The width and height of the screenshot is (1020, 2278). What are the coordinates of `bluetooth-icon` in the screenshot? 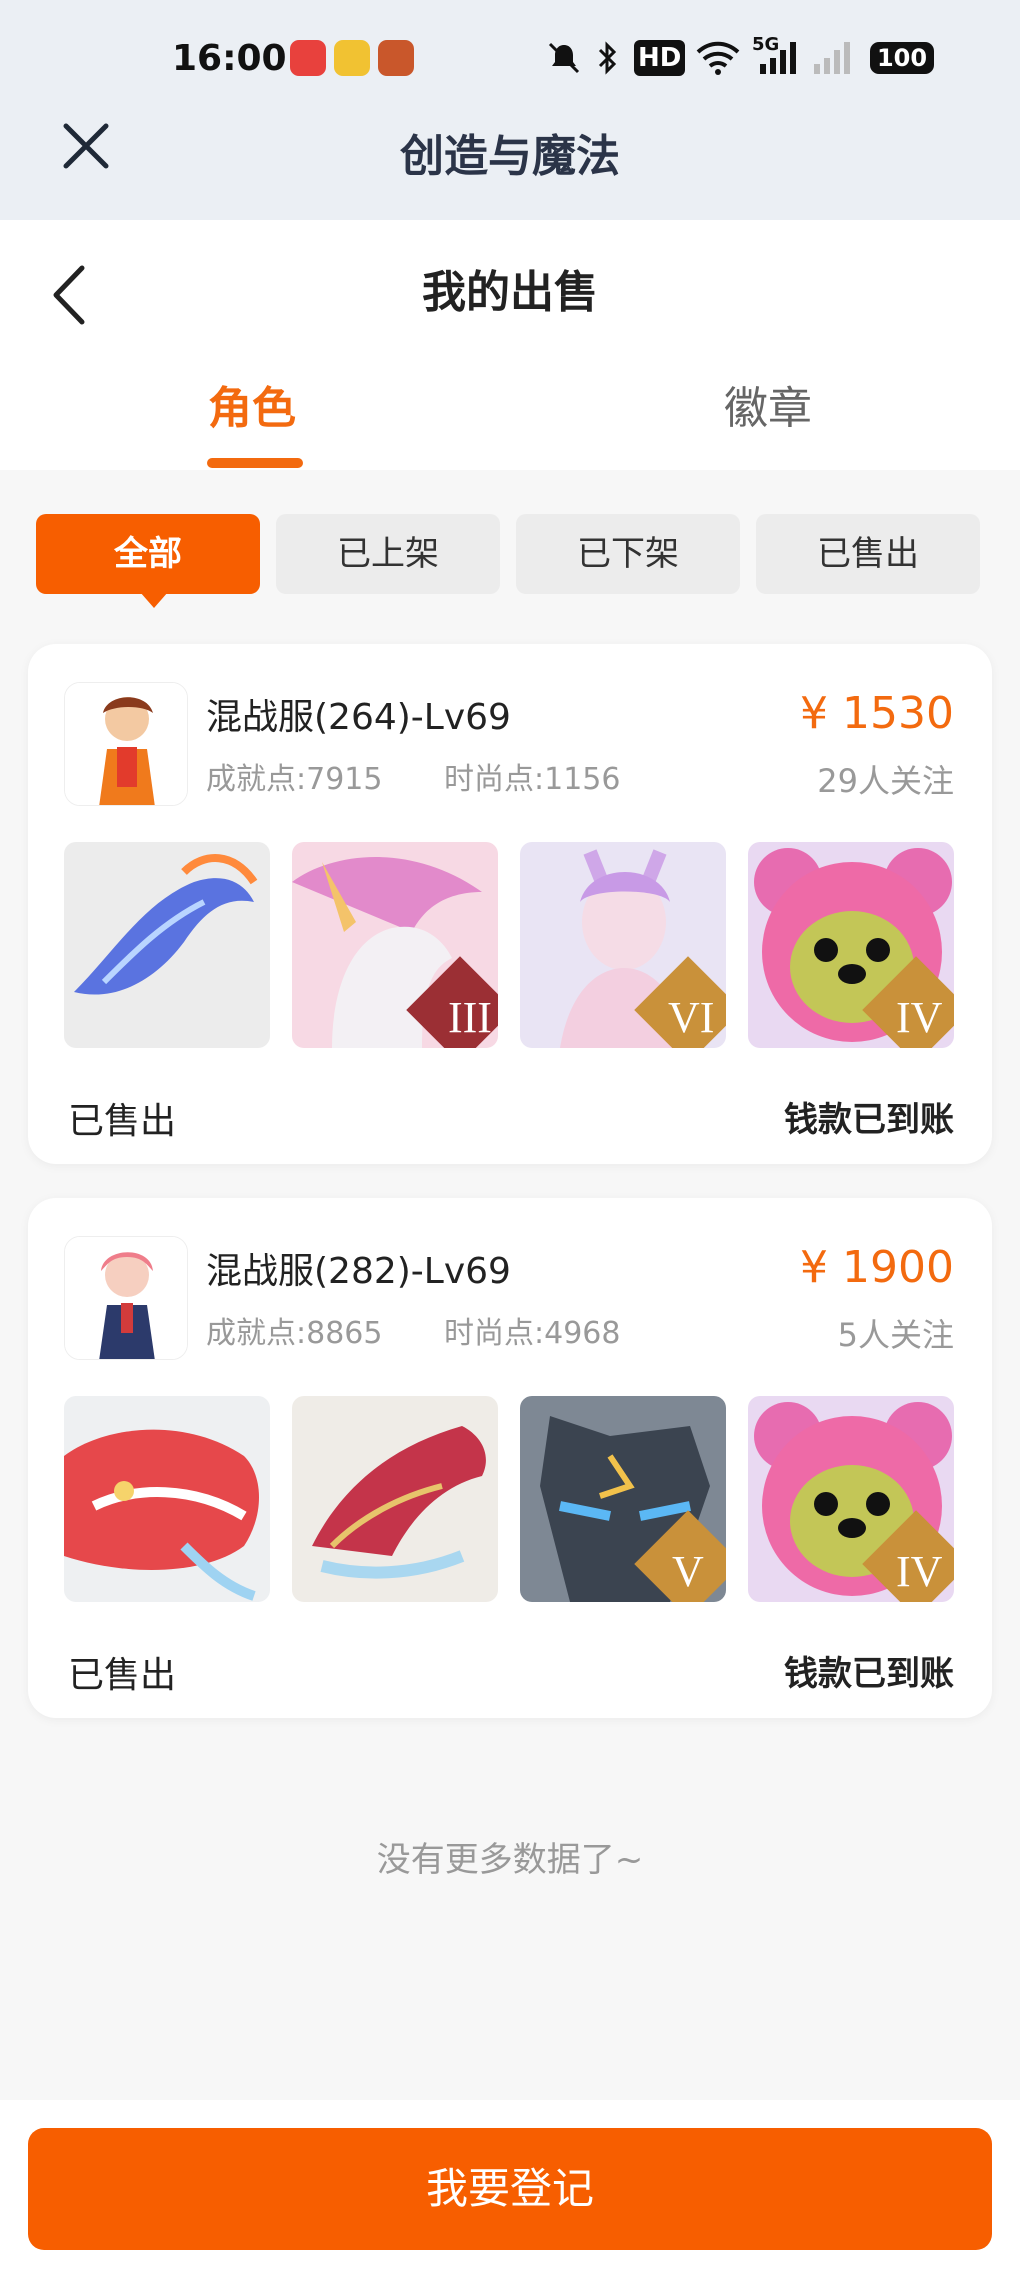 It's located at (607, 58).